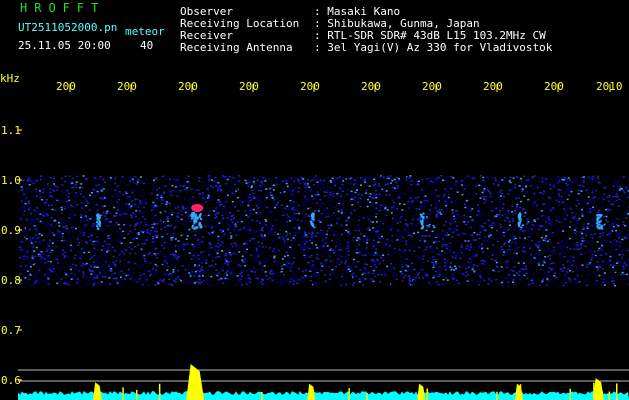  What do you see at coordinates (68, 27) in the screenshot?
I see `file-name: UT2511052000.pn` at bounding box center [68, 27].